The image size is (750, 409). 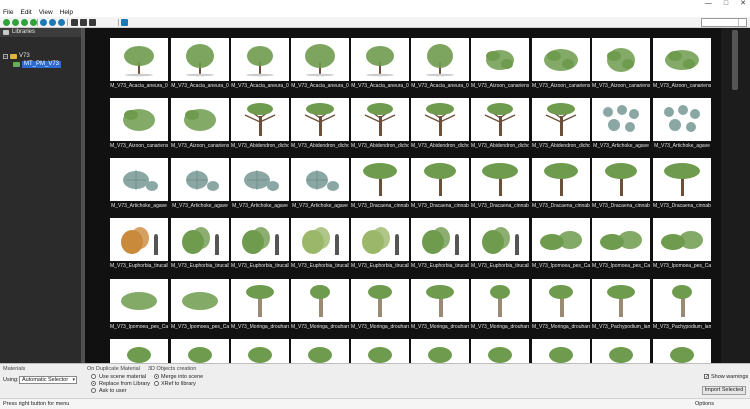 What do you see at coordinates (74, 22) in the screenshot?
I see `zoom-in-icon` at bounding box center [74, 22].